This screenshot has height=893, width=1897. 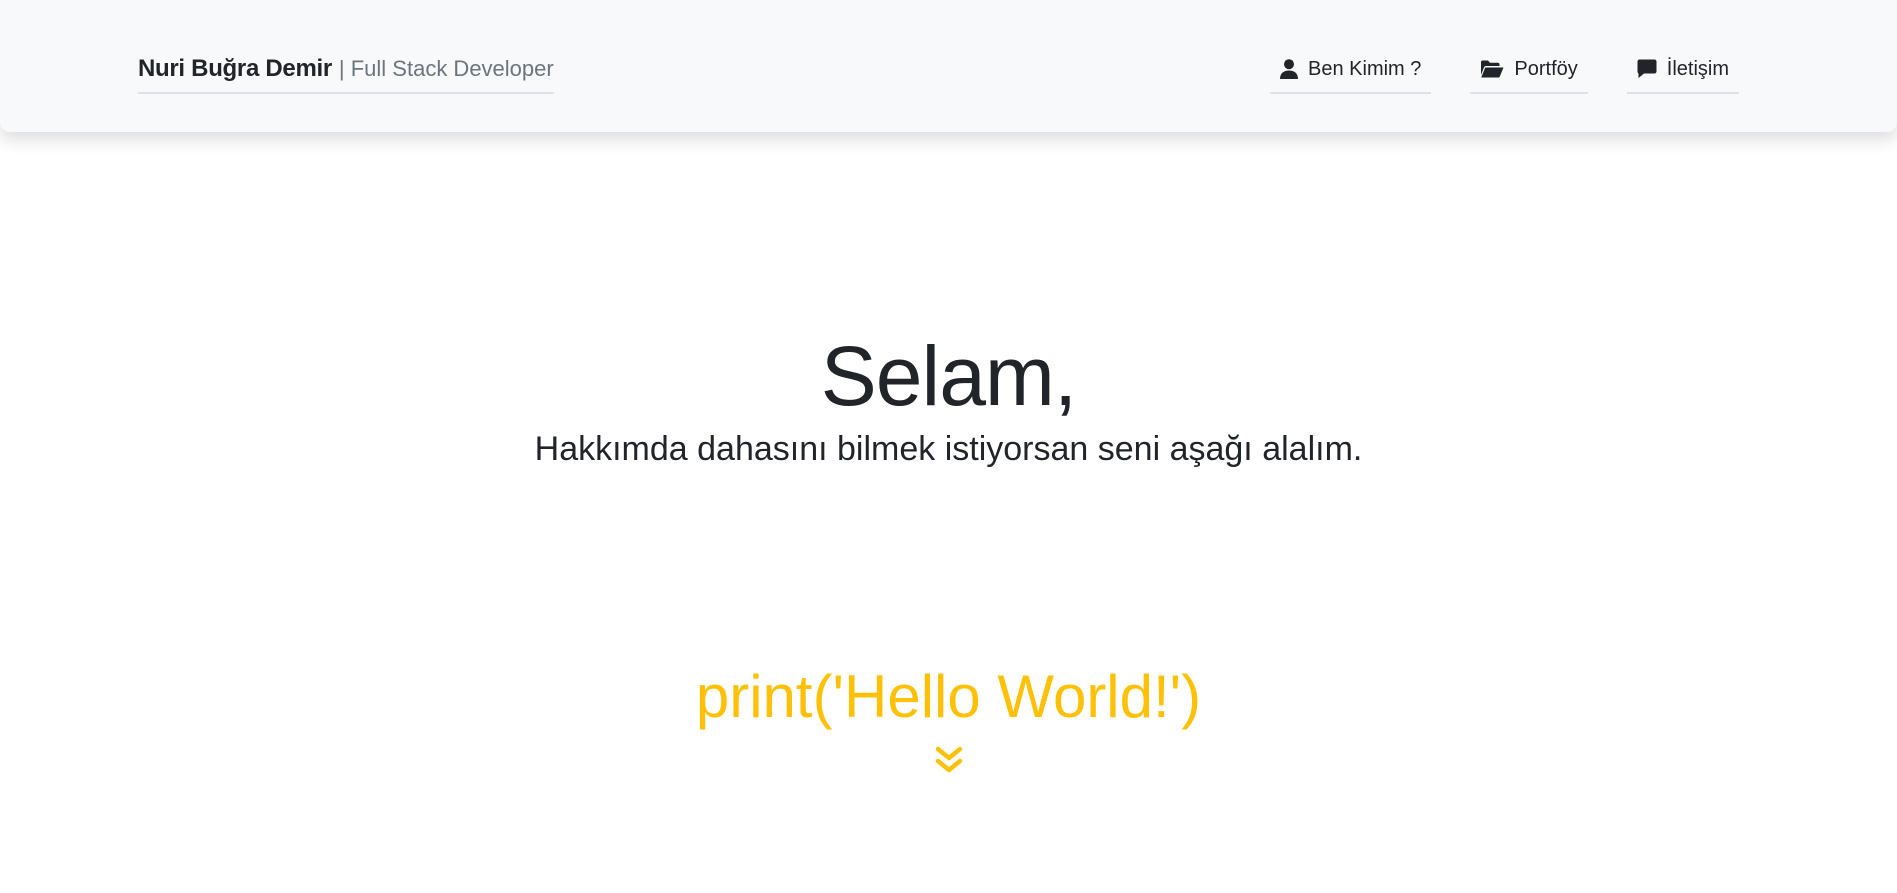 I want to click on nav-link-about-label: Ben Kimim ?, so click(x=1365, y=68).